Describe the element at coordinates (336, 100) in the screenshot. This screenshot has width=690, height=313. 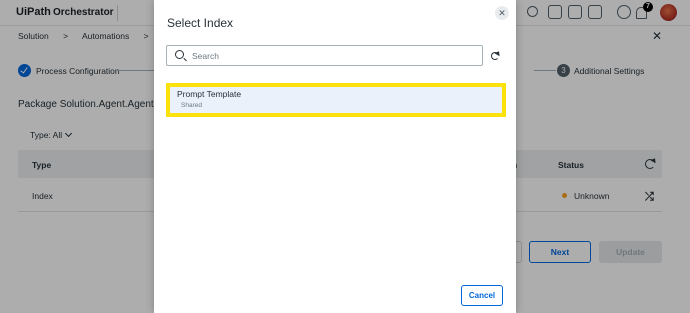
I see `list-item: Prompt Template Shared` at that location.